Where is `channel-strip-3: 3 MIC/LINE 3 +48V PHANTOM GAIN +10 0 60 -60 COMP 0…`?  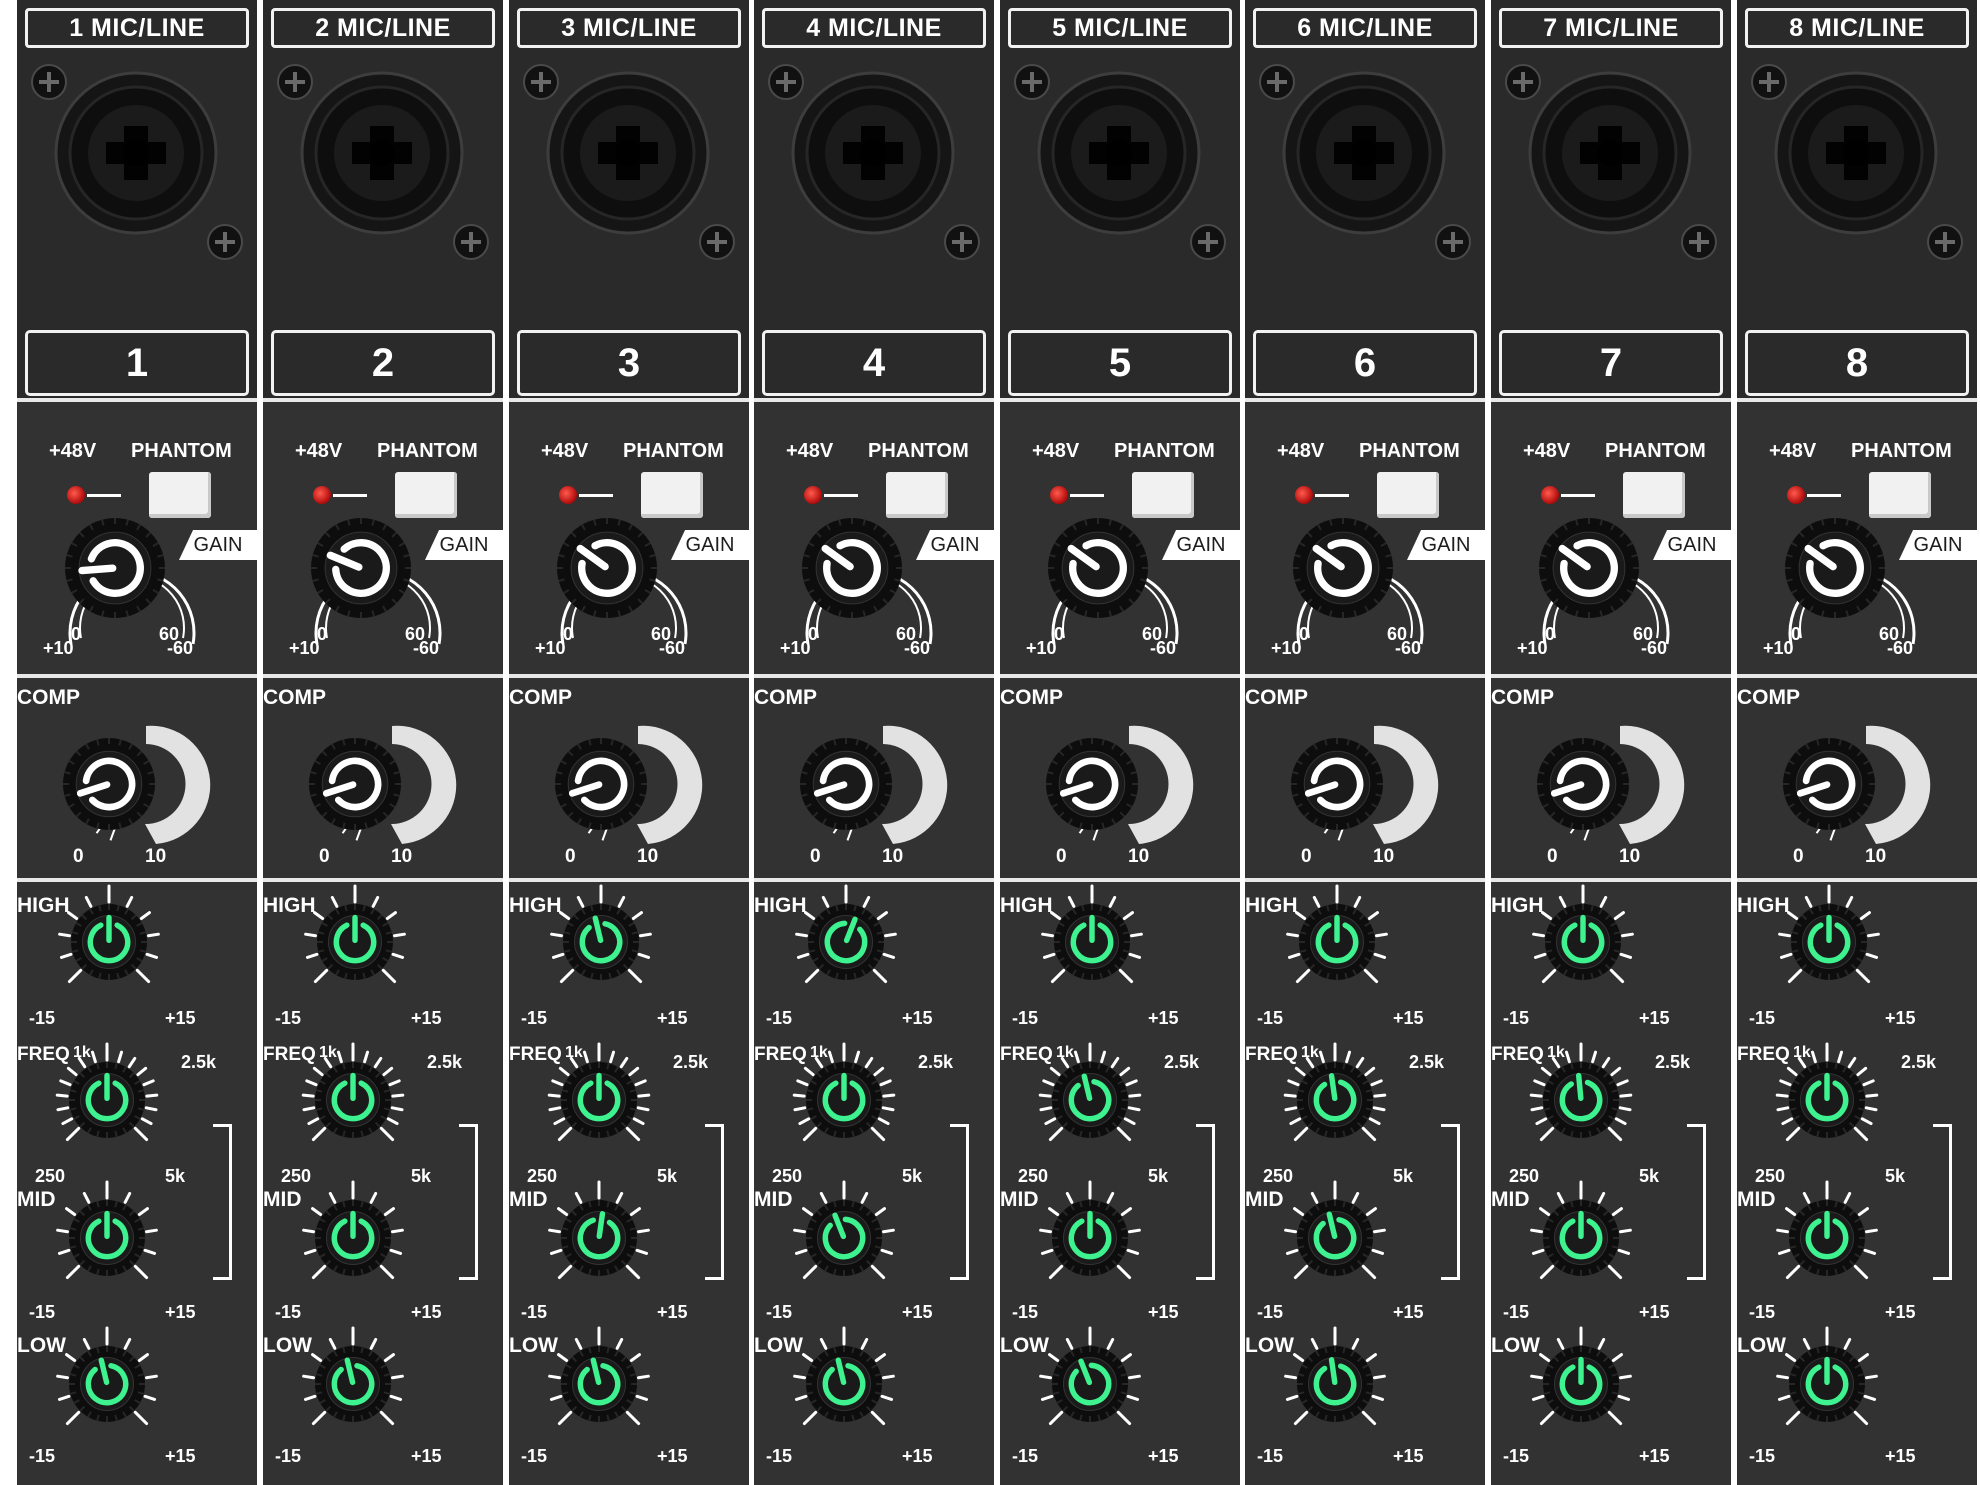
channel-strip-3: 3 MIC/LINE 3 +48V PHANTOM GAIN +10 0 60 -60 COMP 0… is located at coordinates (629, 742).